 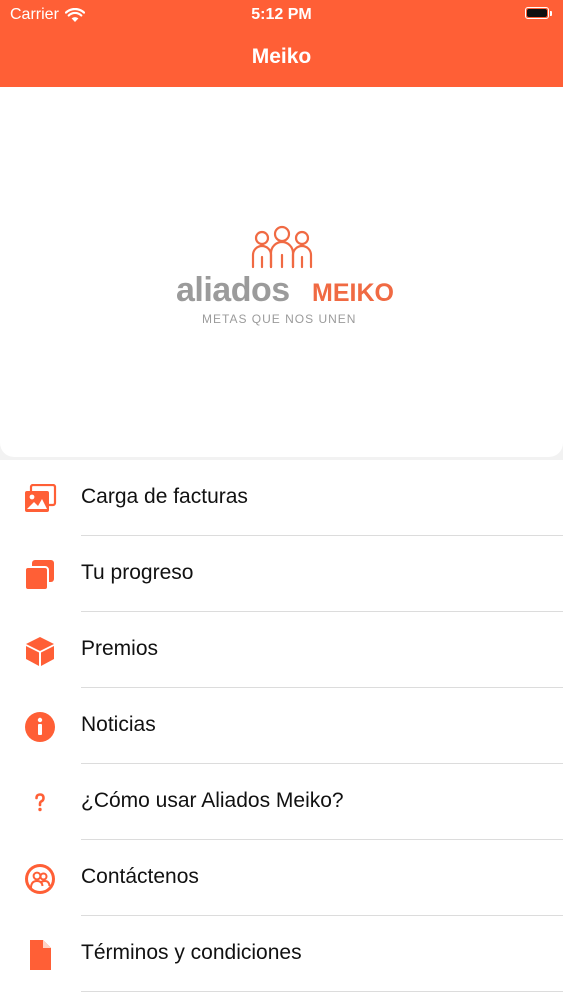 I want to click on menu-item-label: Noticias, so click(x=118, y=724).